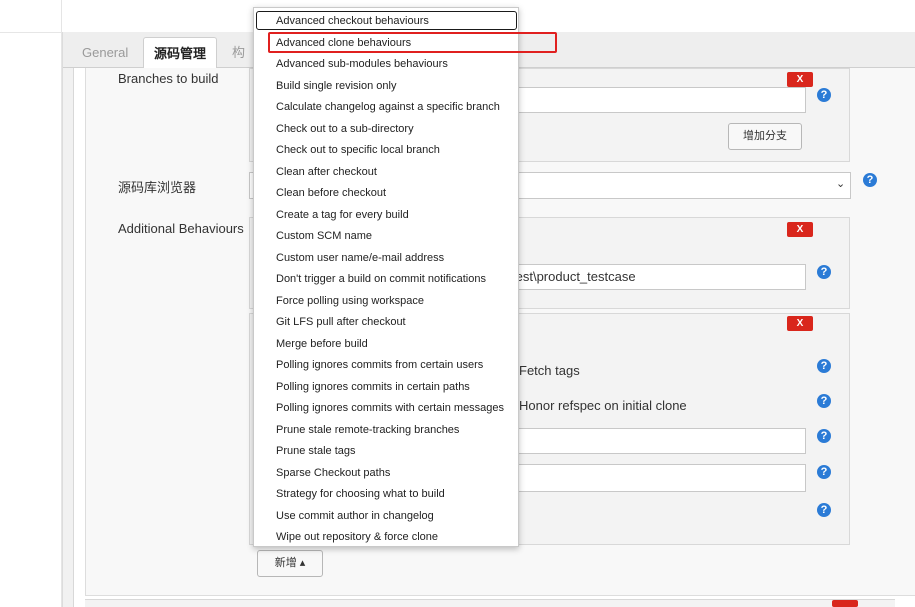 The image size is (915, 607). What do you see at coordinates (765, 136) in the screenshot?
I see `add-branch-button: 增加分支` at bounding box center [765, 136].